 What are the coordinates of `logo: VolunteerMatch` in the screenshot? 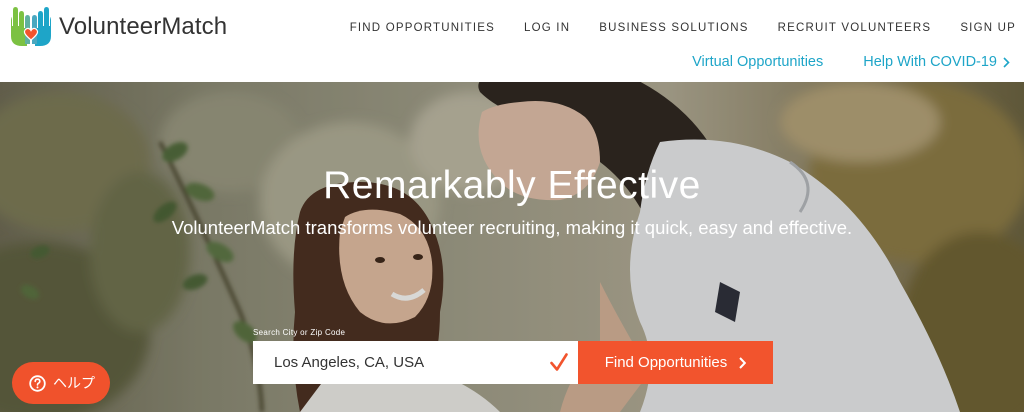 It's located at (117, 27).